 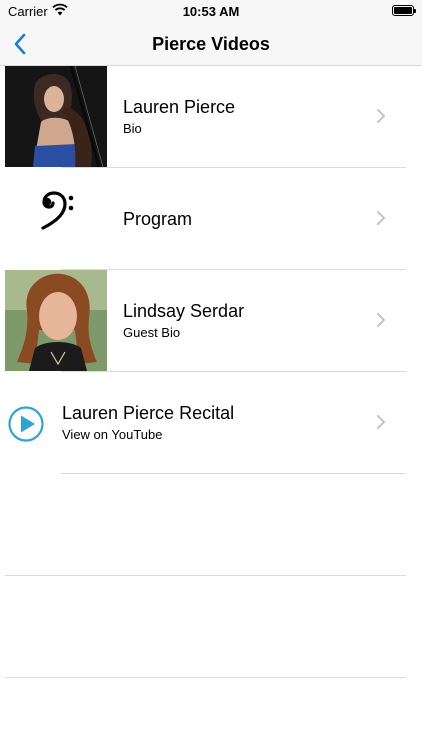 What do you see at coordinates (132, 128) in the screenshot?
I see `row-subtitle: Bio` at bounding box center [132, 128].